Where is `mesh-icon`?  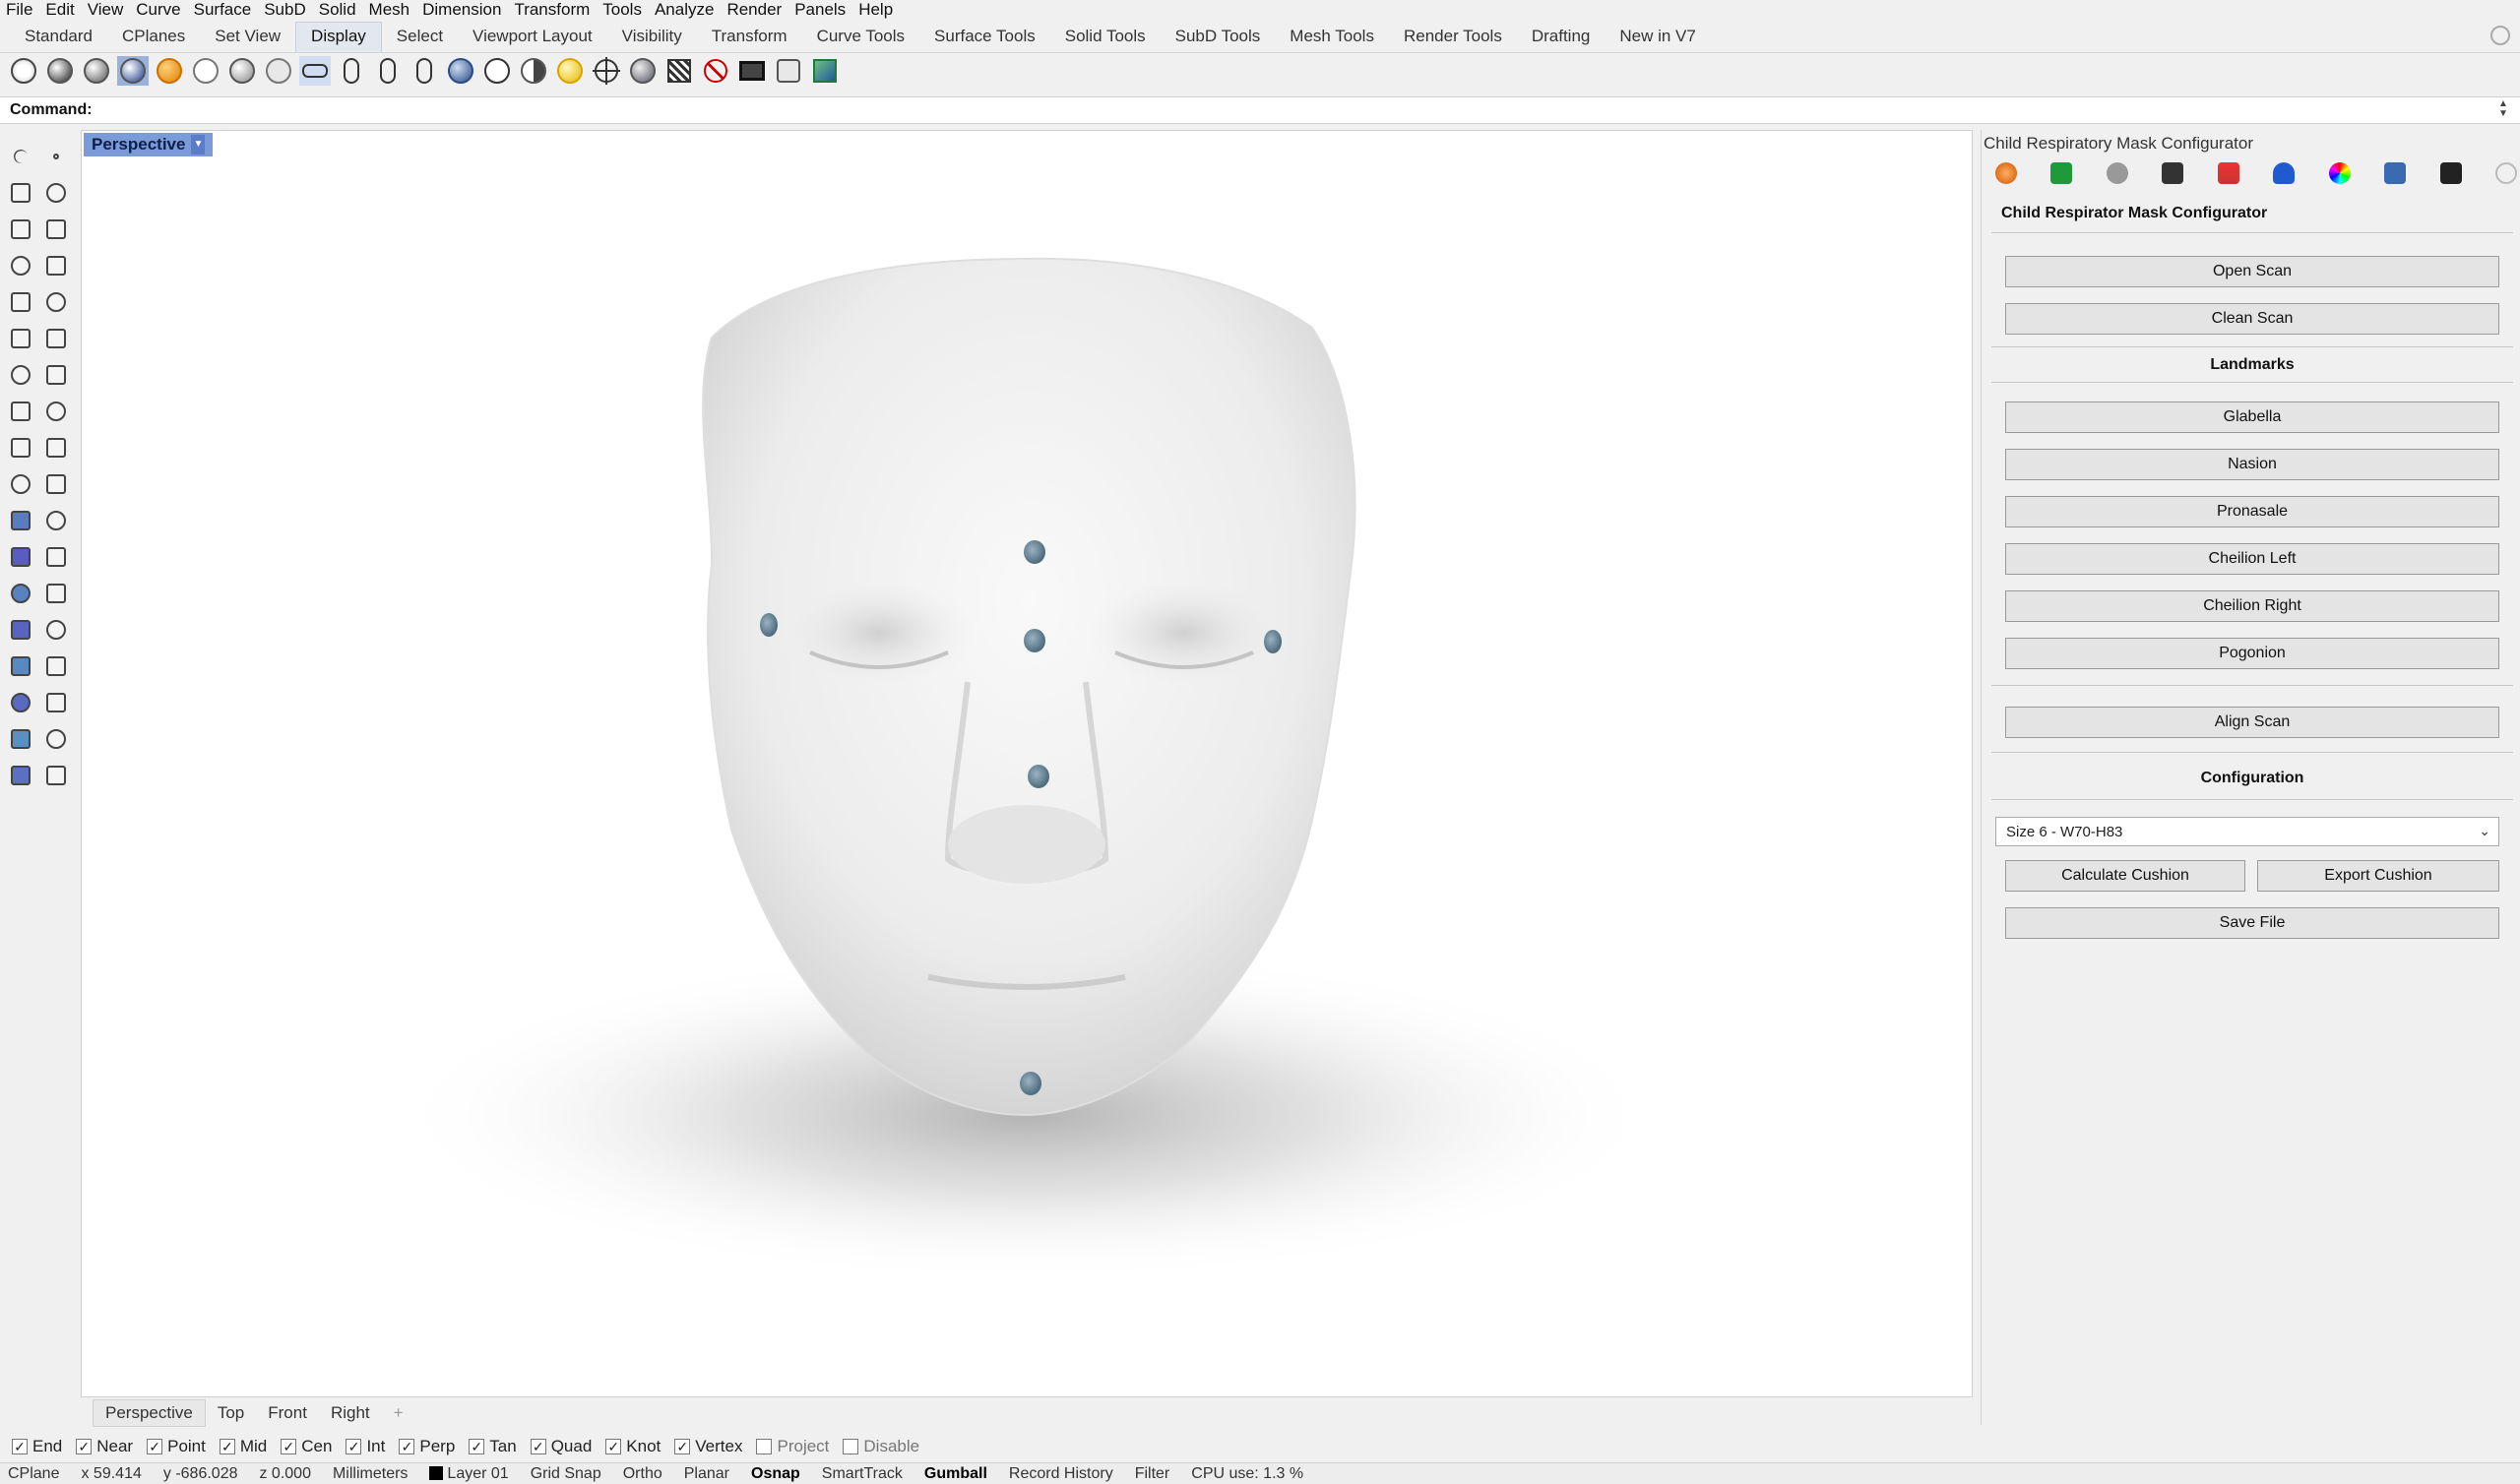
mesh-icon is located at coordinates (20, 666).